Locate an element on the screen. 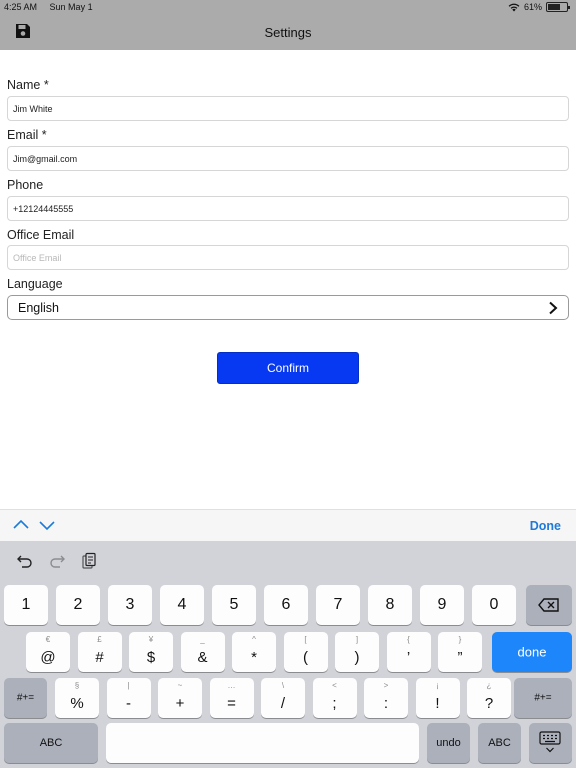  key-alt-label: § is located at coordinates (77, 685).